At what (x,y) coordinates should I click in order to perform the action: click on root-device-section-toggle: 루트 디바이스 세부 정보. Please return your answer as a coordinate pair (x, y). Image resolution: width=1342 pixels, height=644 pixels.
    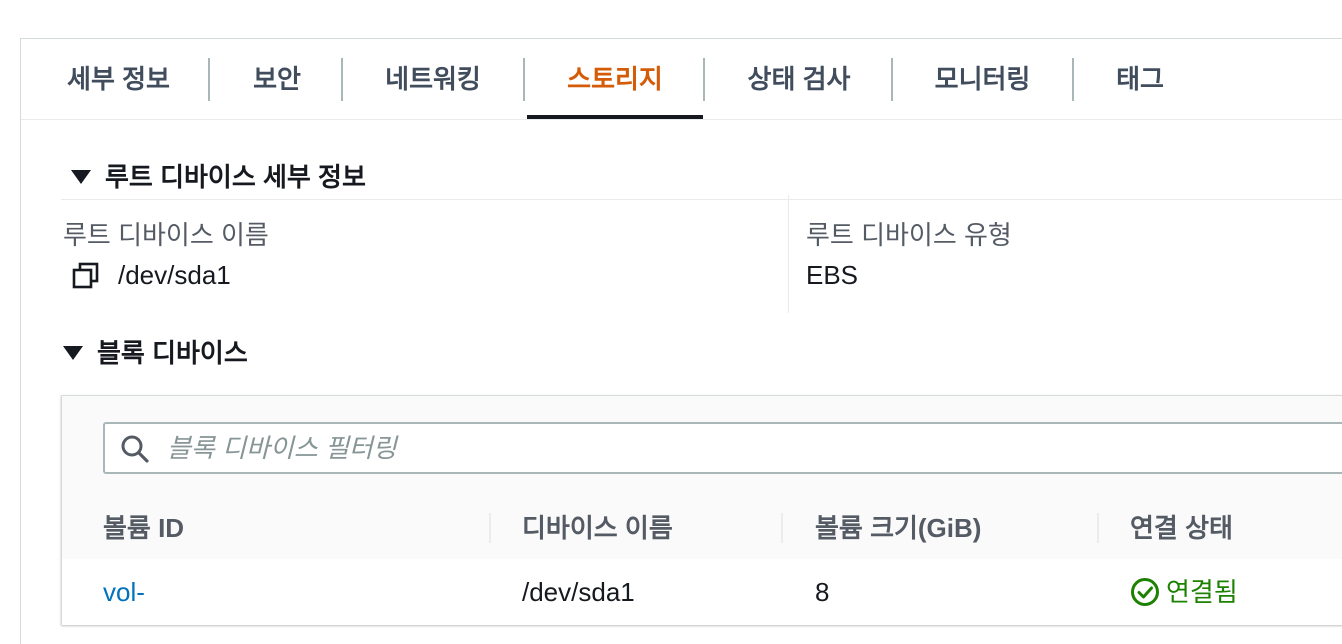
    Looking at the image, I should click on (218, 175).